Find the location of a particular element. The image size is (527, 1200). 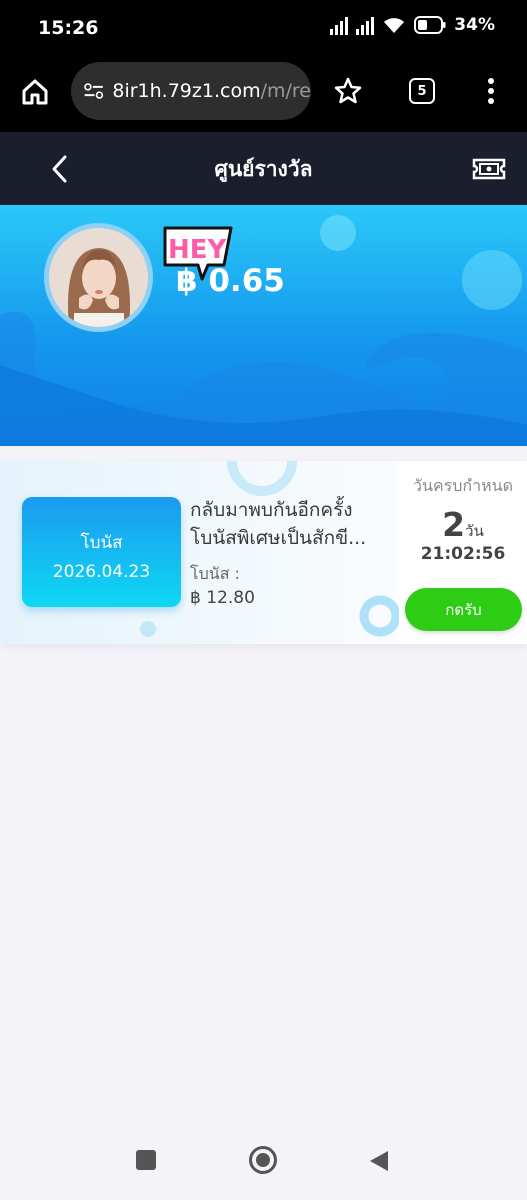

status-time: 15:26 is located at coordinates (68, 28).